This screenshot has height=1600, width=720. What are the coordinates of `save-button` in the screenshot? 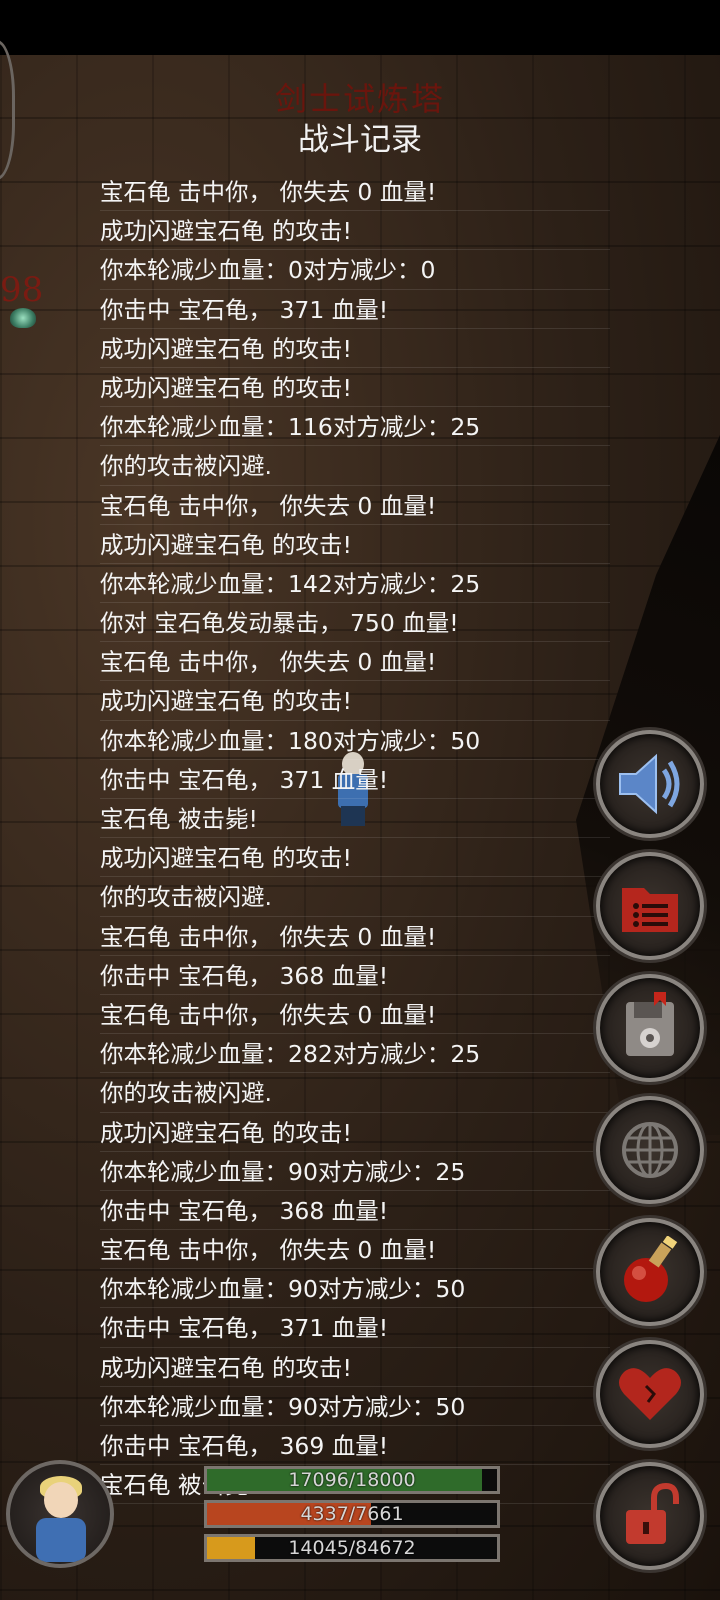 It's located at (650, 1028).